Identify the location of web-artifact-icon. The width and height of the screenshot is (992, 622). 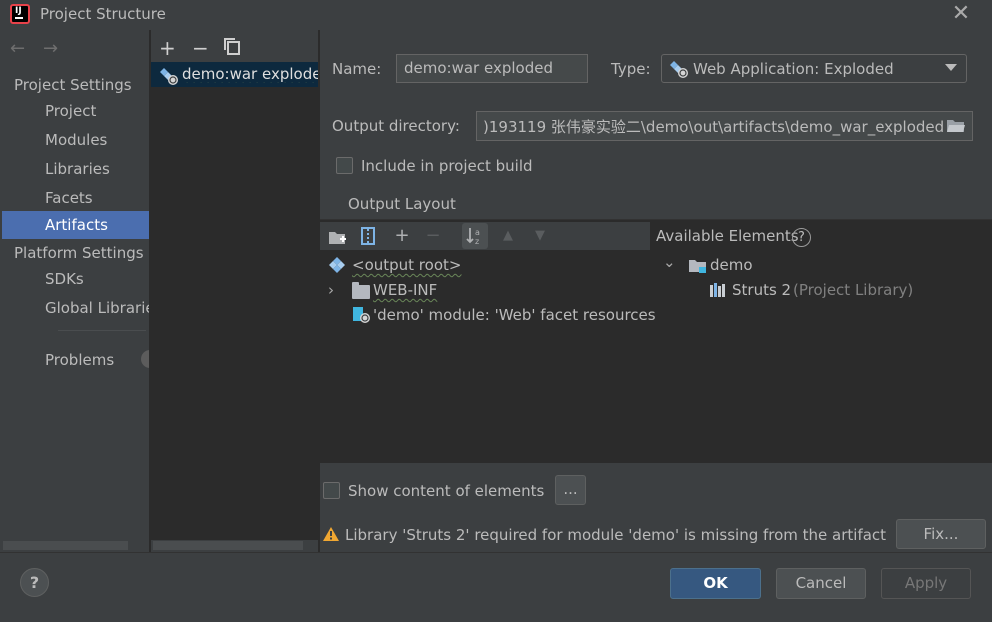
(169, 76).